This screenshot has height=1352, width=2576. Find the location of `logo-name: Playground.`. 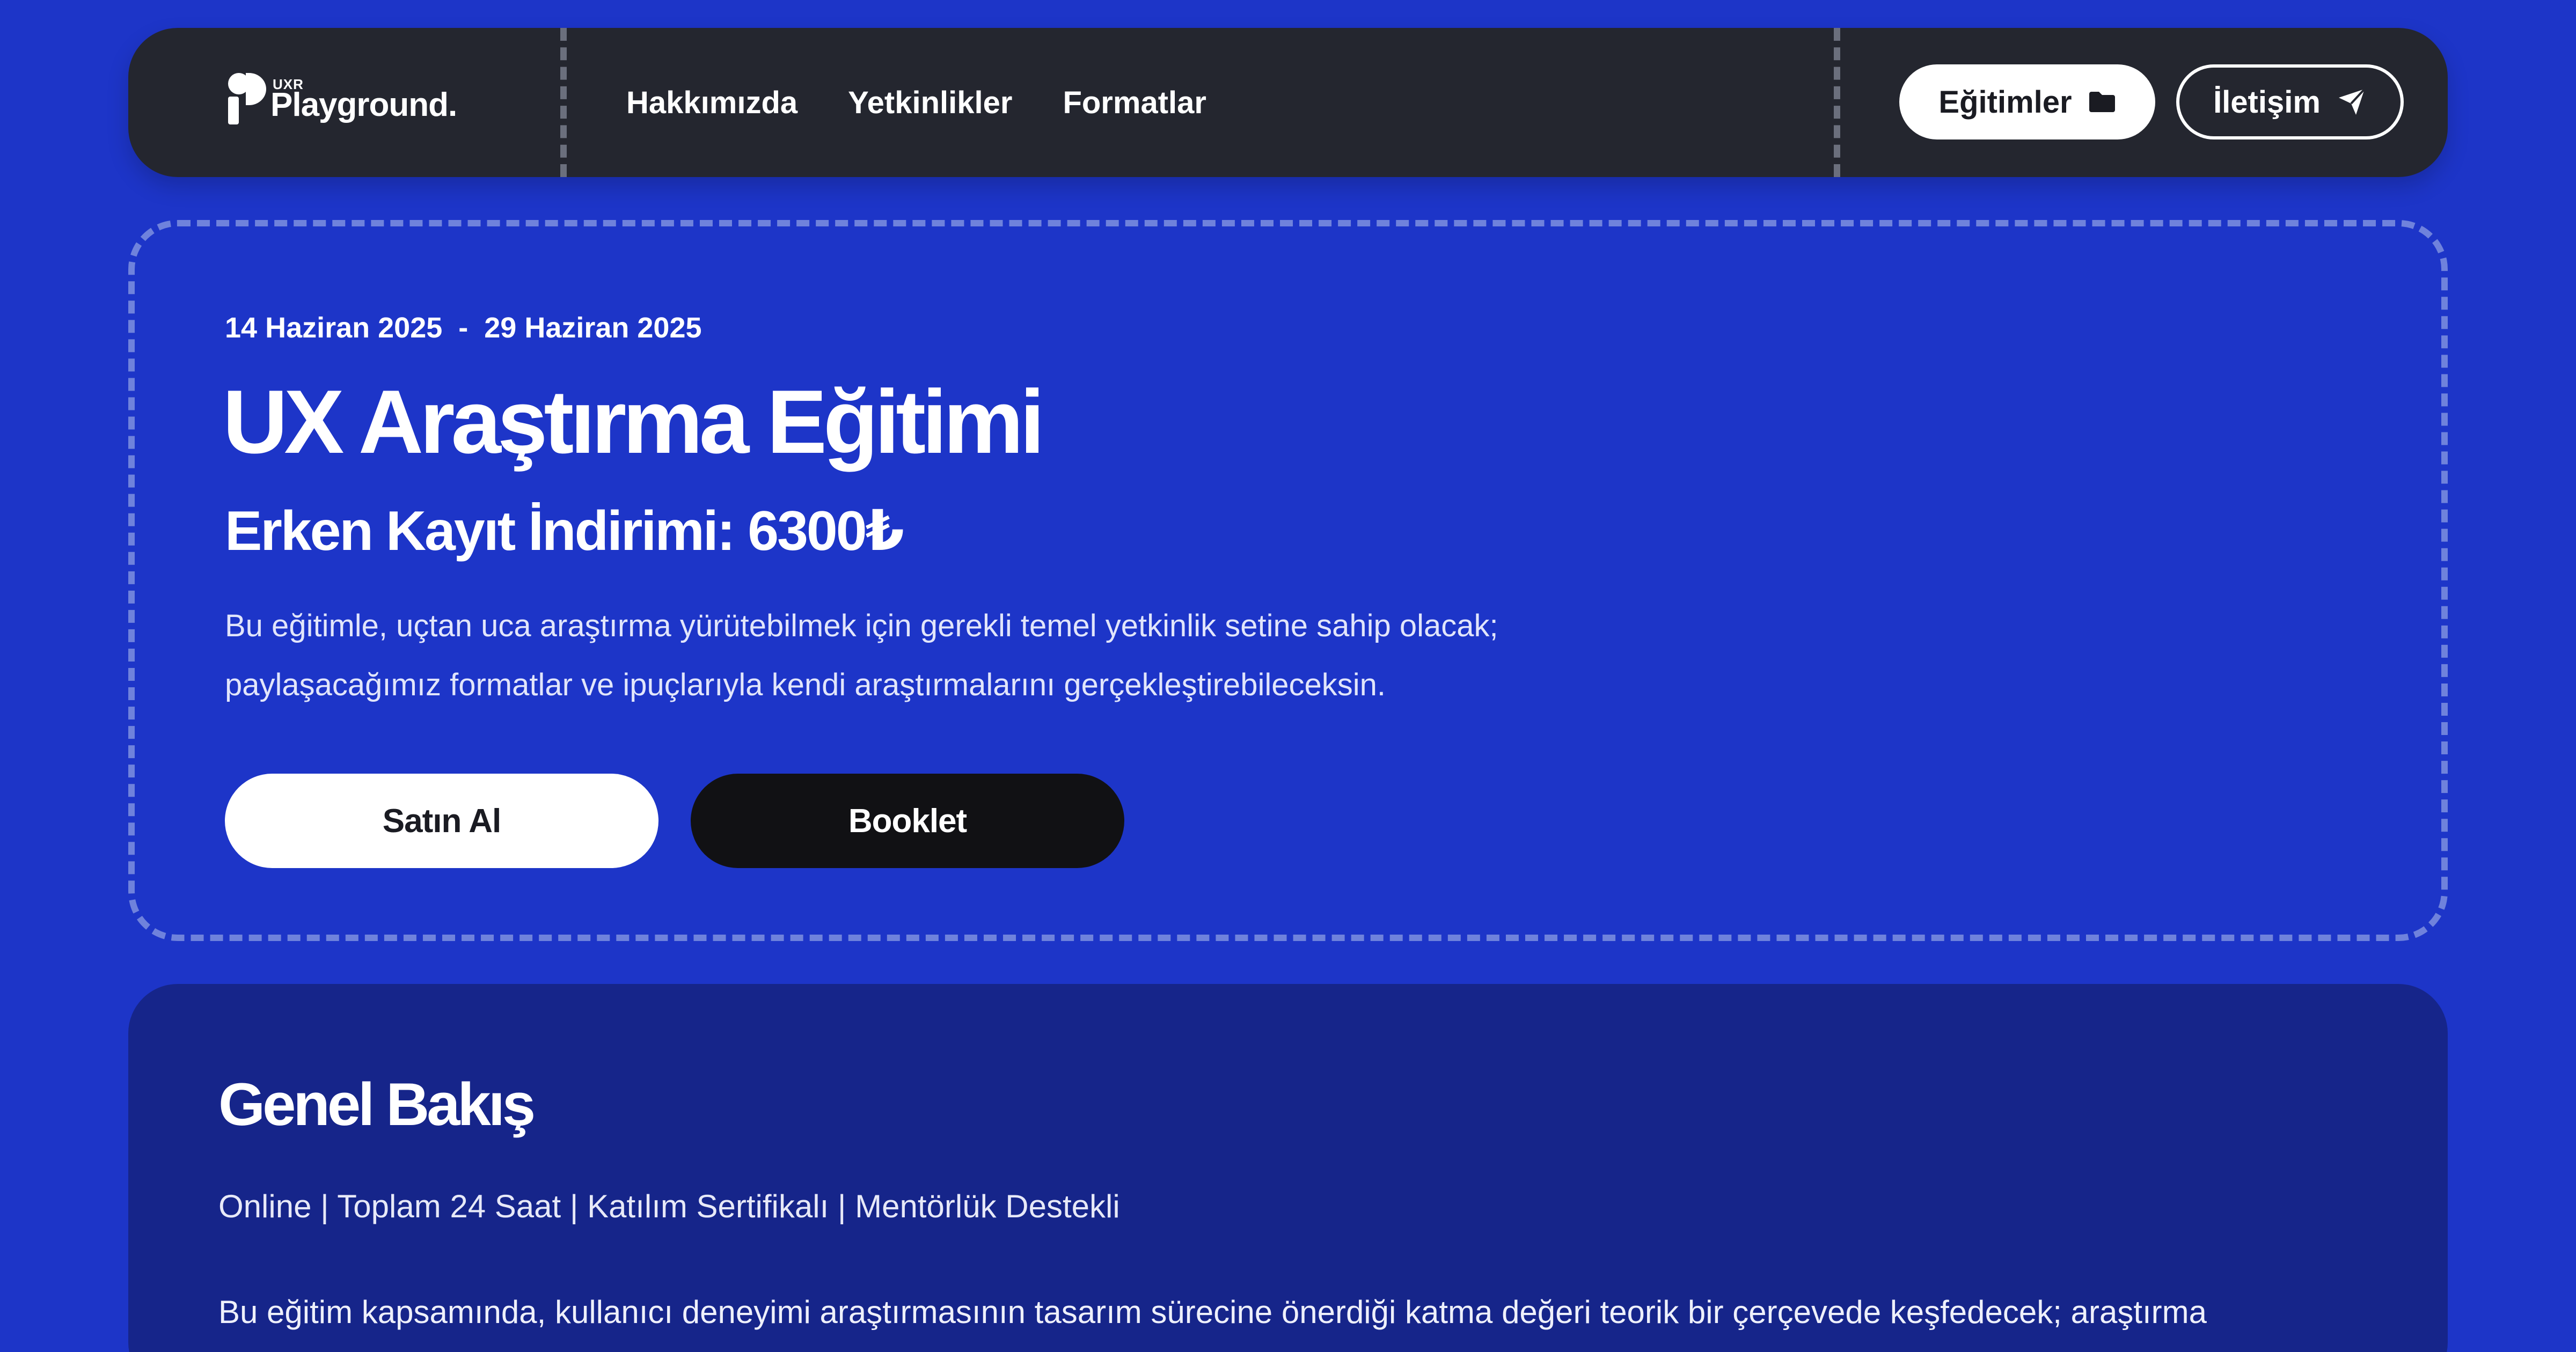

logo-name: Playground. is located at coordinates (363, 104).